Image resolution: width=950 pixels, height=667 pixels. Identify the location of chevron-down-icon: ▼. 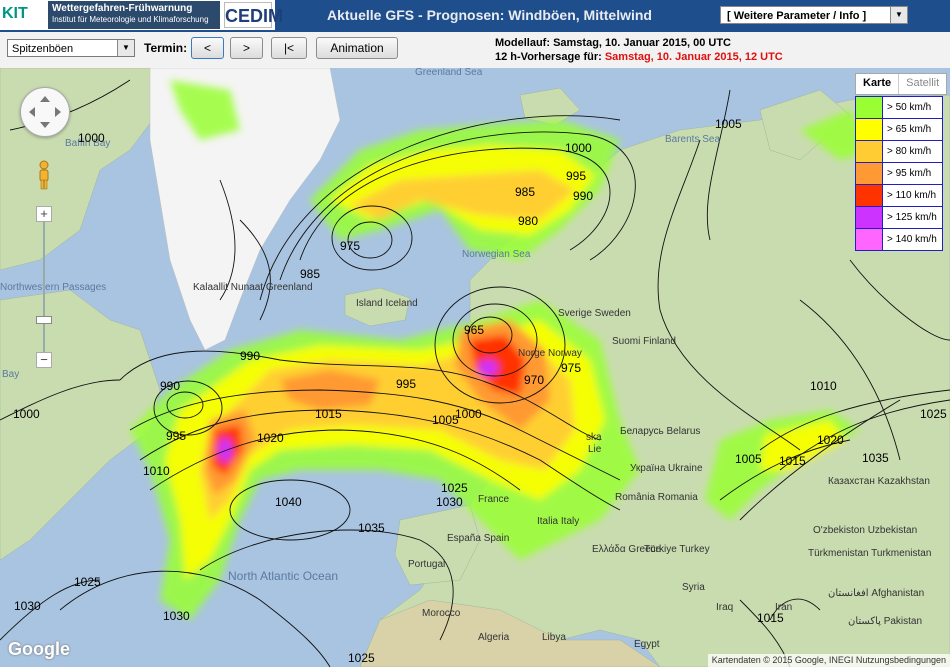
(125, 48).